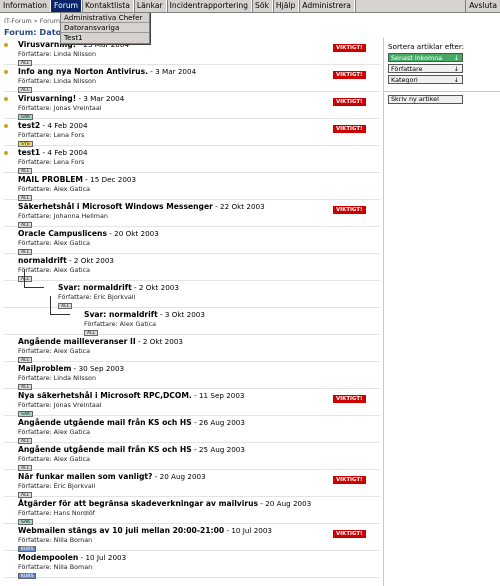 The width and height of the screenshot is (500, 586). I want to click on article-title-link: Info ang nya Norton Antivirus., so click(83, 71).